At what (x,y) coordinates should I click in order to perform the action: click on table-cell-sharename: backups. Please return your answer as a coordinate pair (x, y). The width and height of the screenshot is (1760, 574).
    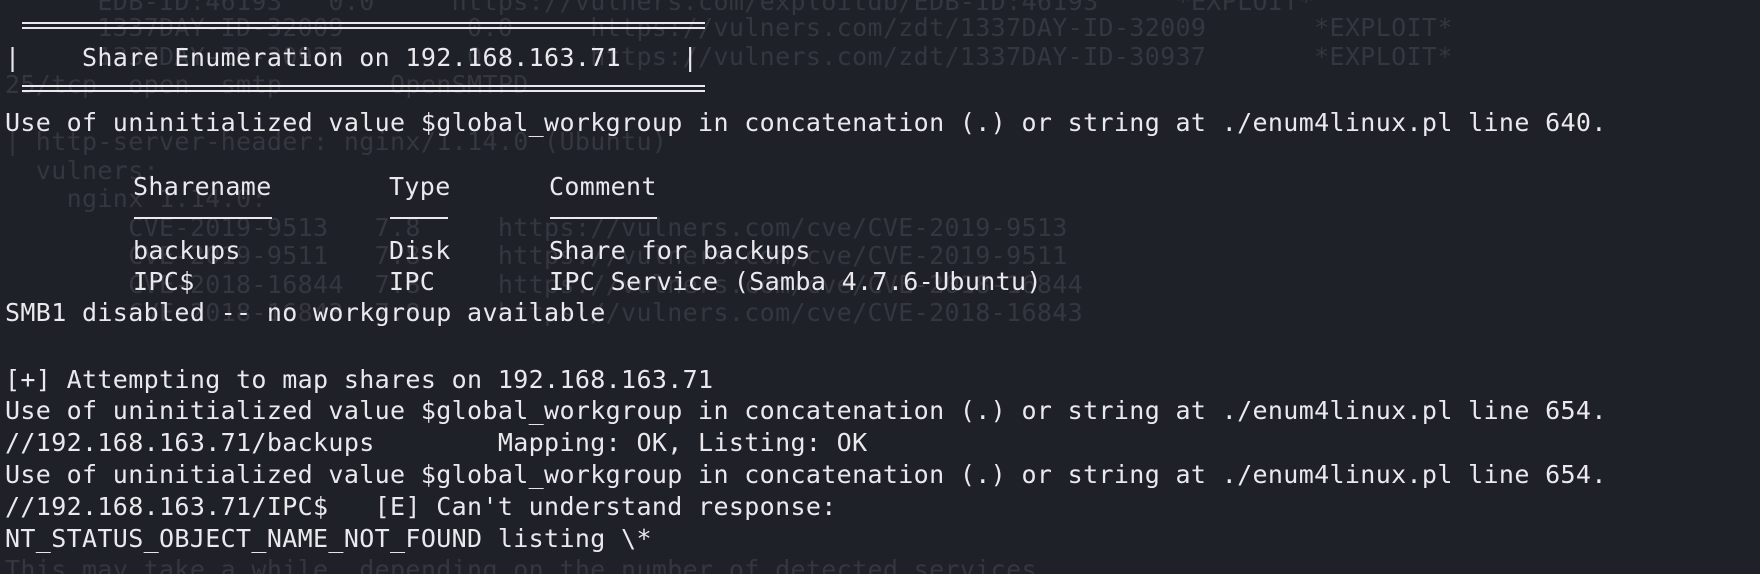
    Looking at the image, I should click on (187, 250).